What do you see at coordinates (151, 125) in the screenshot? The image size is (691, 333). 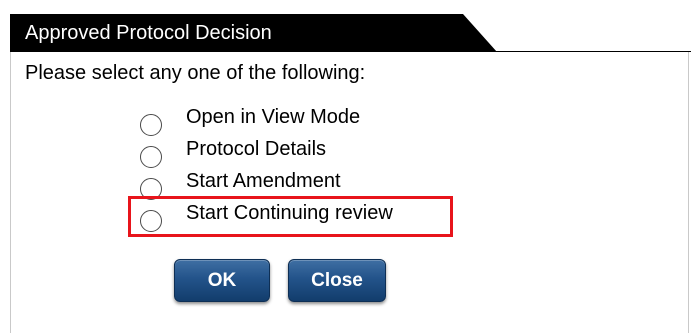 I see `radio-open-in-view-mode` at bounding box center [151, 125].